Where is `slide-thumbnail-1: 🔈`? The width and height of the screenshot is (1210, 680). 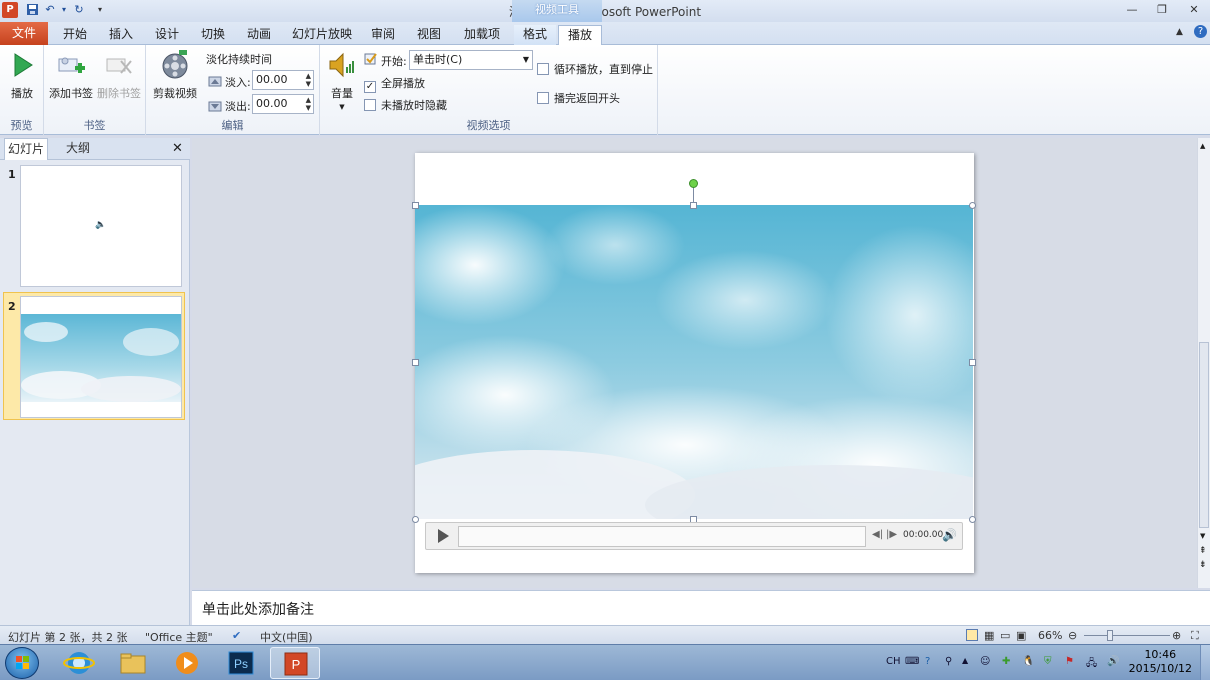 slide-thumbnail-1: 🔈 is located at coordinates (101, 226).